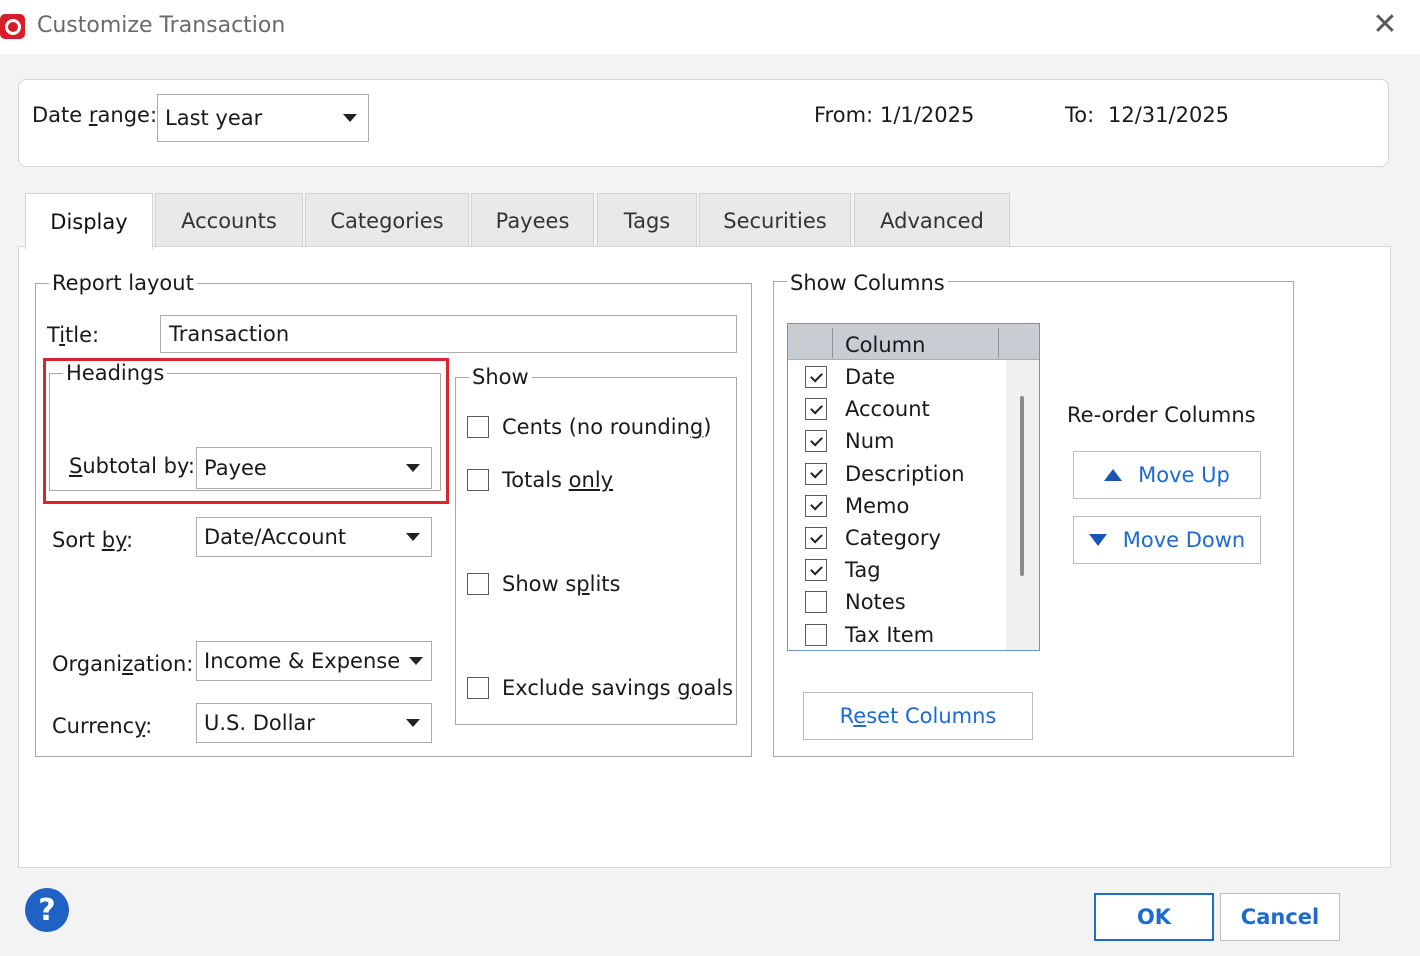 This screenshot has height=956, width=1420. I want to click on ok-button: OK, so click(1154, 917).